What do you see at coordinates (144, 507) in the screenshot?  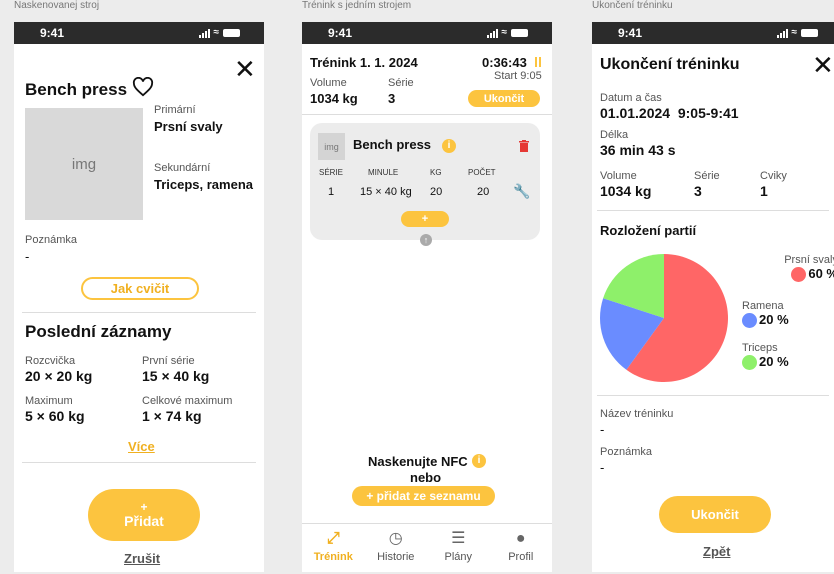 I see `add-plus-icon: +` at bounding box center [144, 507].